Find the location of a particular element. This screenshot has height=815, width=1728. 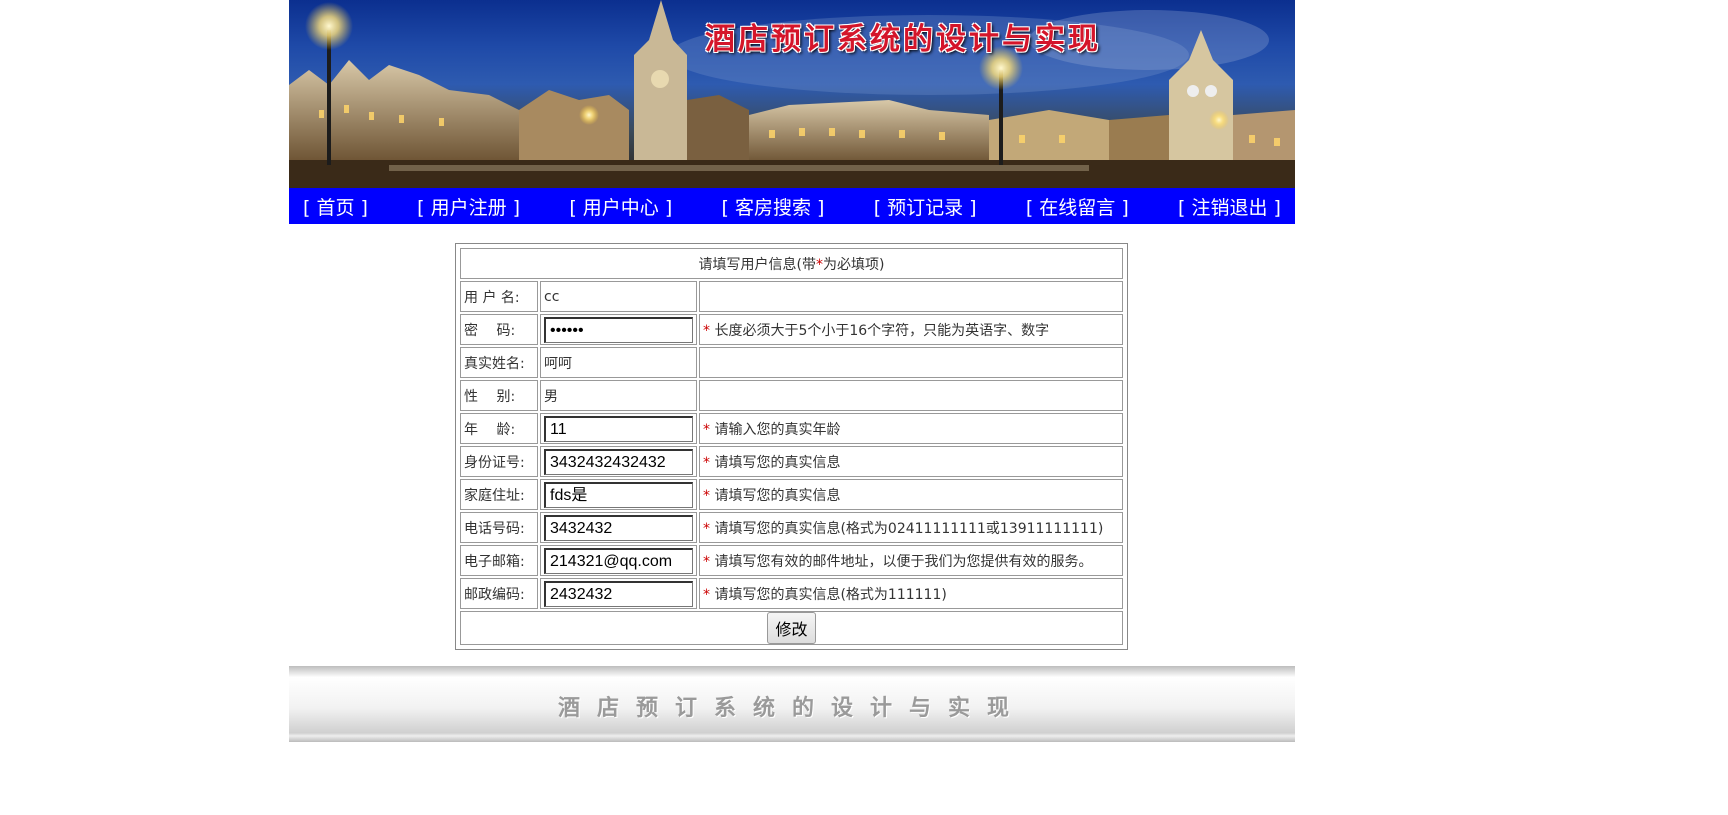

phone-hint-cell: * 请填写您的真实信息(格式为02411111111或13911111111) is located at coordinates (911, 527).